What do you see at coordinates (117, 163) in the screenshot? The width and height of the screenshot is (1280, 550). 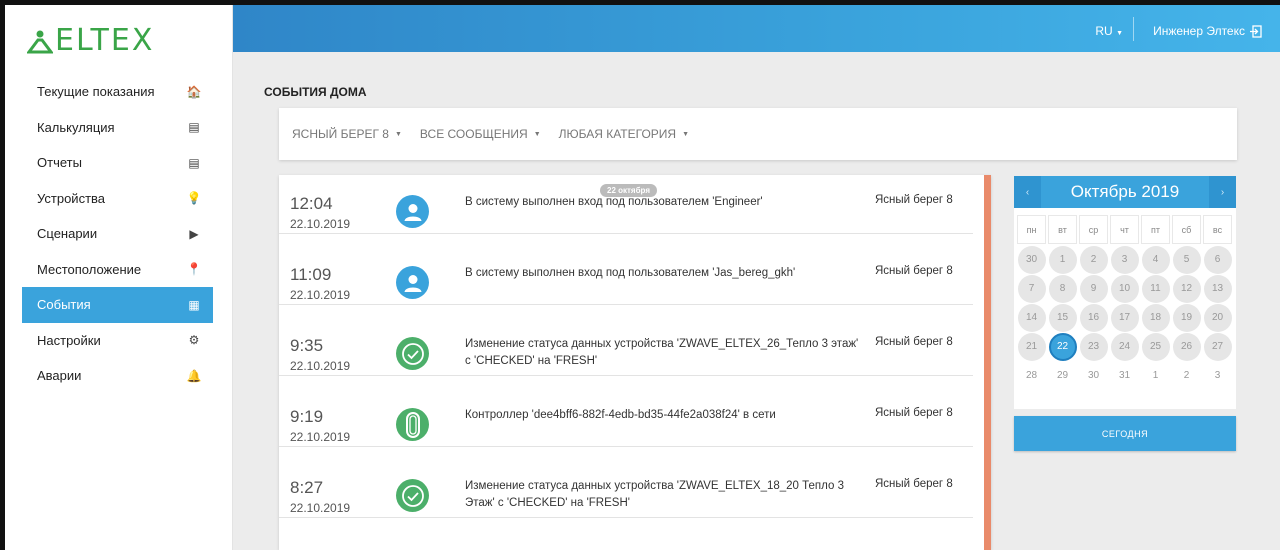 I see `sidebar-item: Отчеты ▤` at bounding box center [117, 163].